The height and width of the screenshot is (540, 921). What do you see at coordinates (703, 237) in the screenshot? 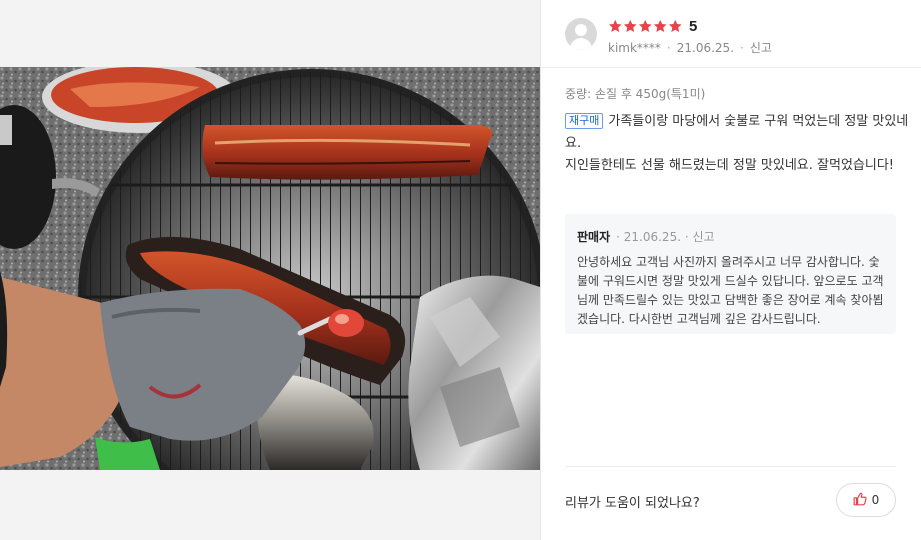
I see `reply-report-link: 신고` at bounding box center [703, 237].